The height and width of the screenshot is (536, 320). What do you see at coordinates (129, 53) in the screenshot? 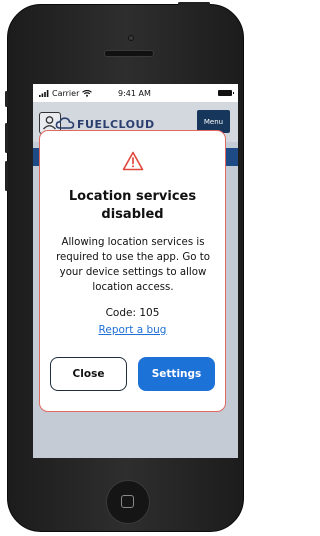
I see `earpiece-speaker` at bounding box center [129, 53].